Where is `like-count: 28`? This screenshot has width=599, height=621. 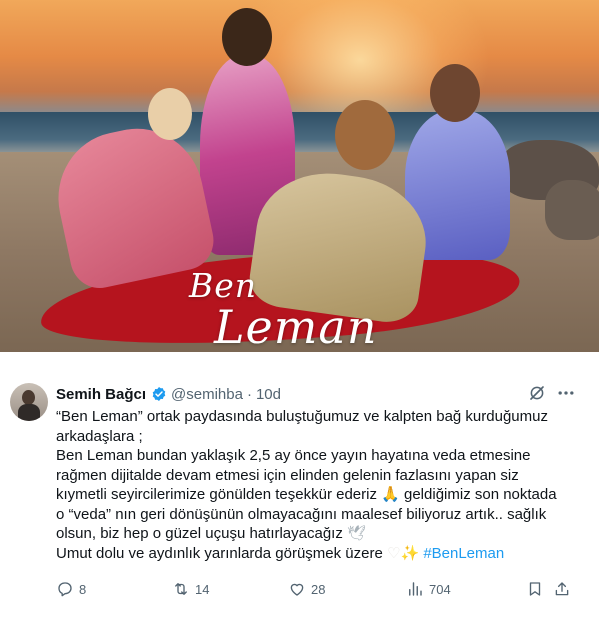
like-count: 28 is located at coordinates (318, 589).